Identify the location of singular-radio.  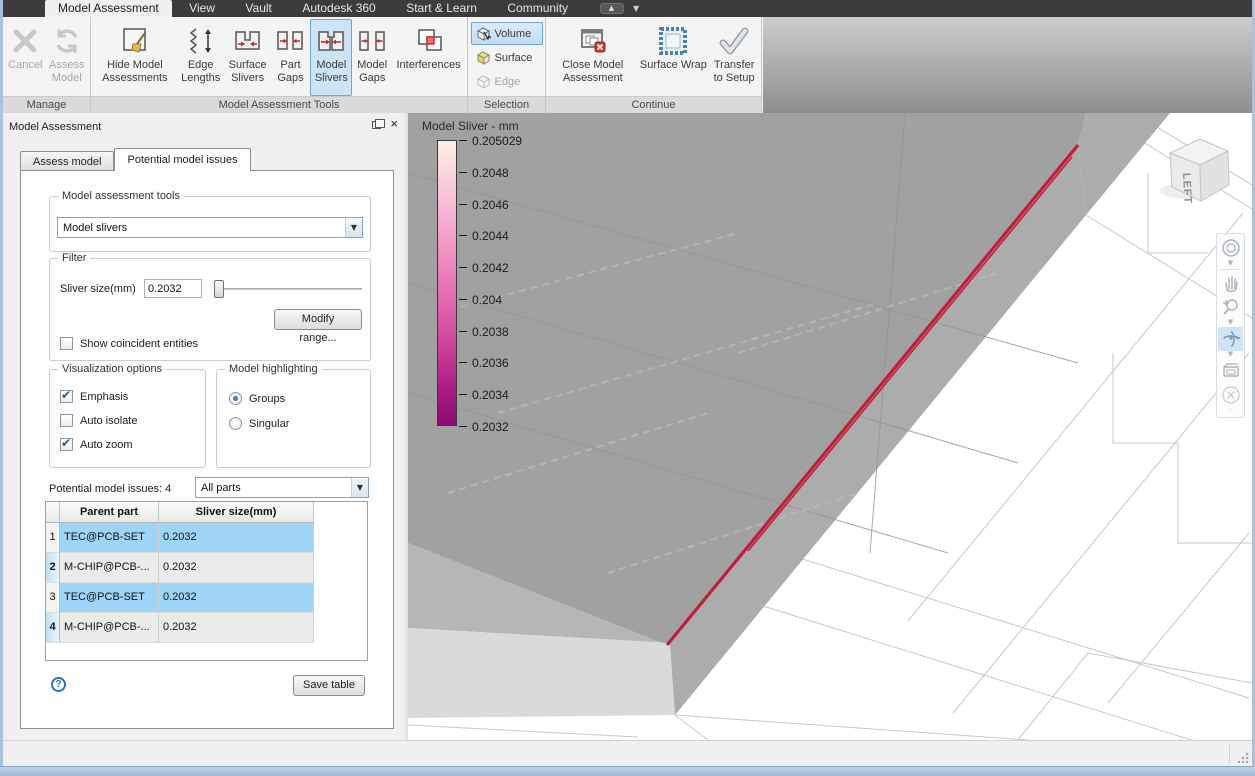
(235, 423).